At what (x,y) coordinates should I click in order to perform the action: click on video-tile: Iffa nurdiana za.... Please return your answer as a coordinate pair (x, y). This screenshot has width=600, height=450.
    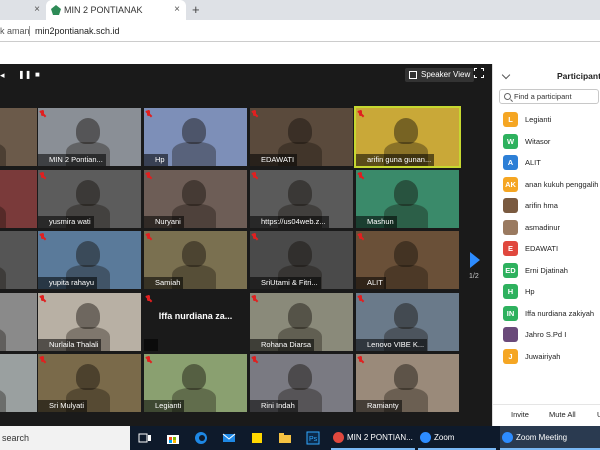
    Looking at the image, I should click on (195, 322).